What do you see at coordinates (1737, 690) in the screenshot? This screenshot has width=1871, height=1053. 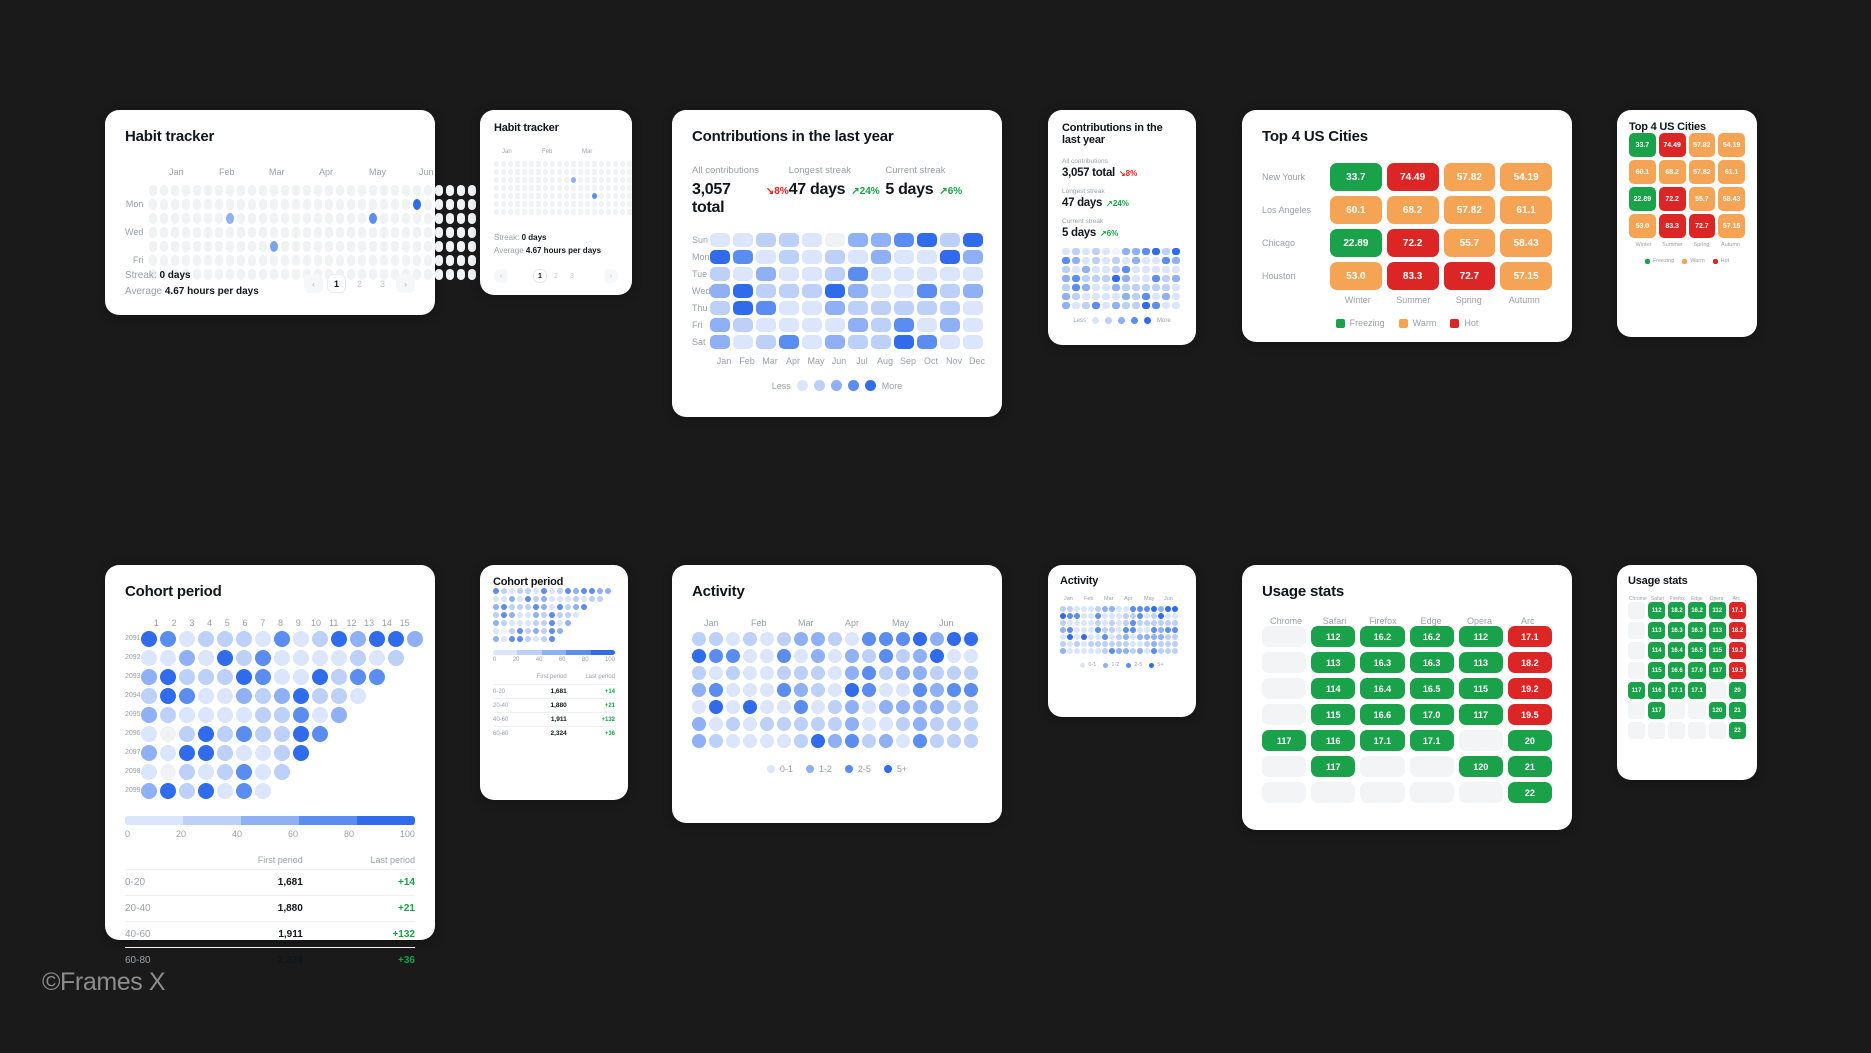 I see `usage-cell-small: 20` at bounding box center [1737, 690].